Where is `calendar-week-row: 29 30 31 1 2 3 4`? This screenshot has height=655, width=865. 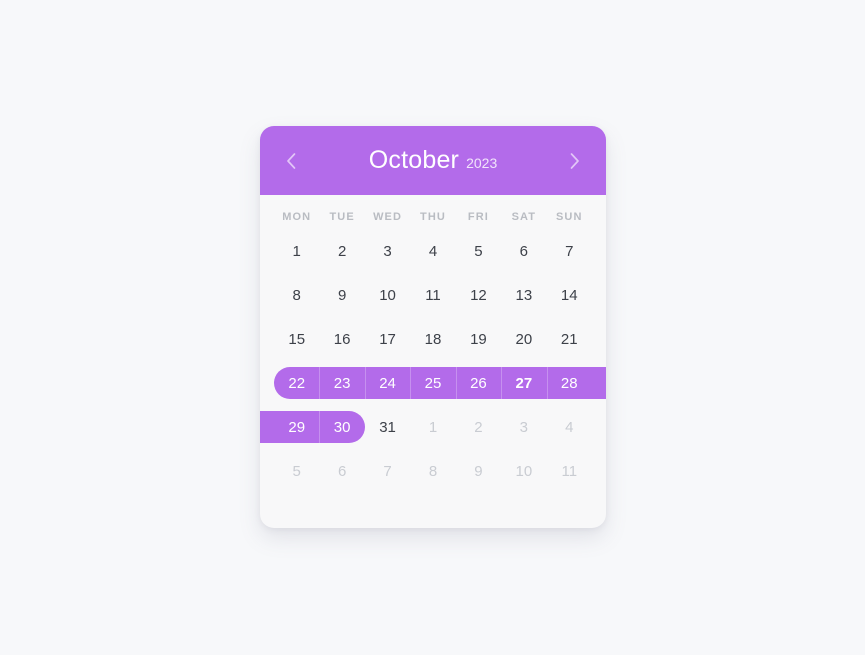 calendar-week-row: 29 30 31 1 2 3 4 is located at coordinates (433, 427).